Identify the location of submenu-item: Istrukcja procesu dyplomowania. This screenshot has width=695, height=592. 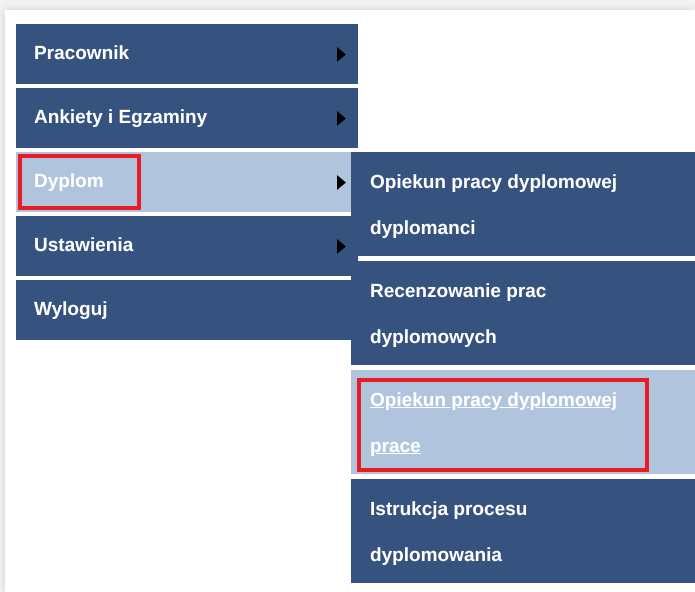
(523, 531).